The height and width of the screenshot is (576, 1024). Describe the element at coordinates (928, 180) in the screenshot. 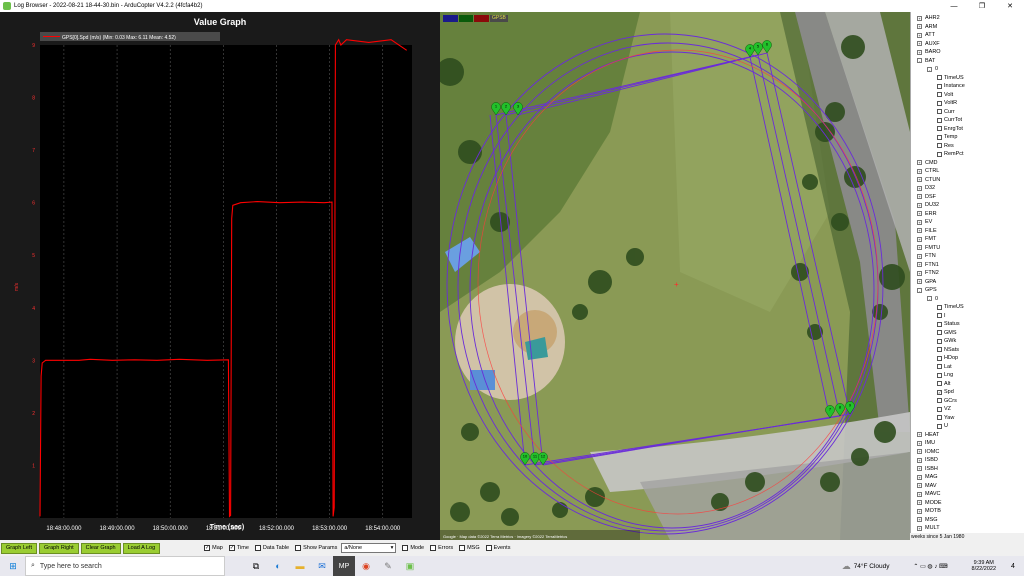

I see `tree-item: + CTUN` at that location.